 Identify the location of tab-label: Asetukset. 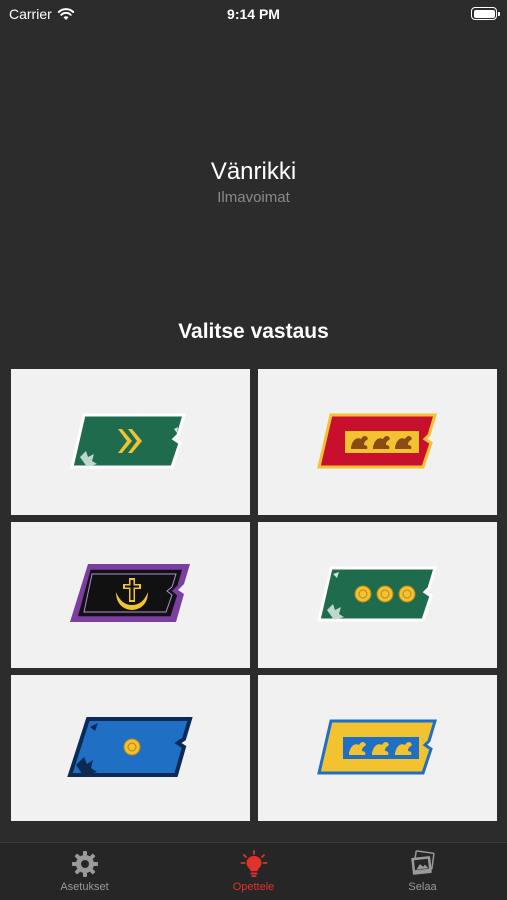
(84, 887).